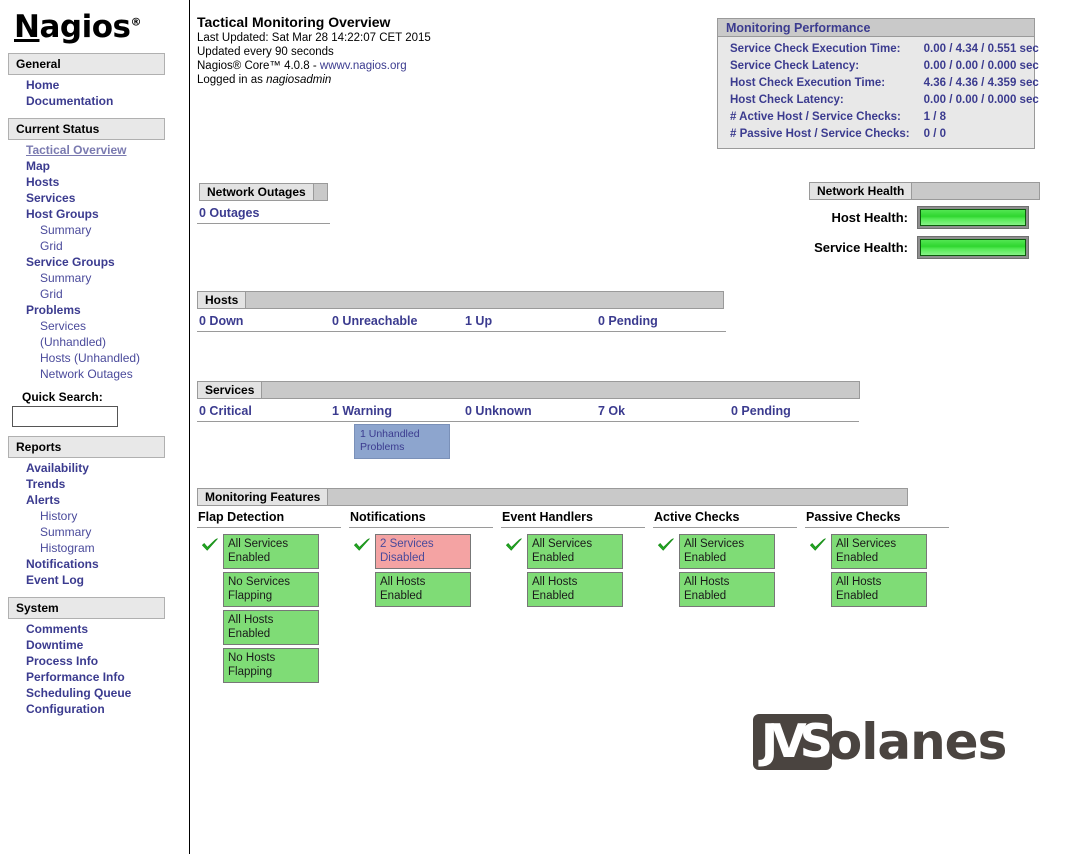 The height and width of the screenshot is (854, 1076). I want to click on status-count-link: 0 Critical, so click(263, 413).